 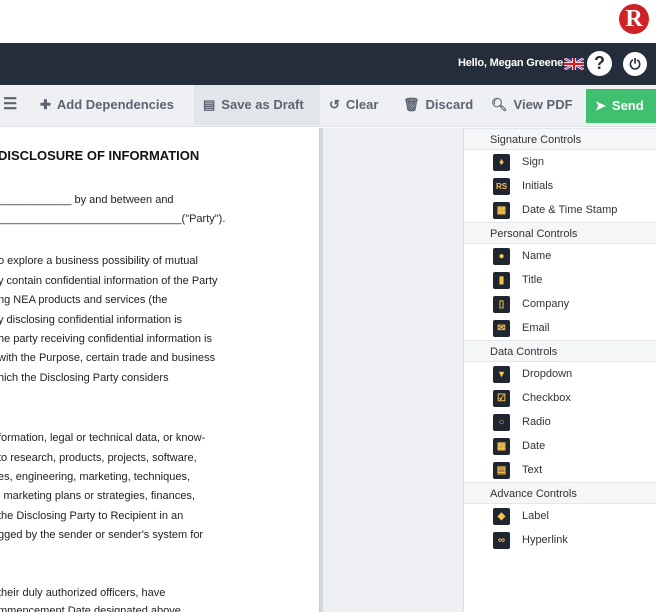 I want to click on control-checkbox: ☑ Checkbox, so click(x=560, y=400).